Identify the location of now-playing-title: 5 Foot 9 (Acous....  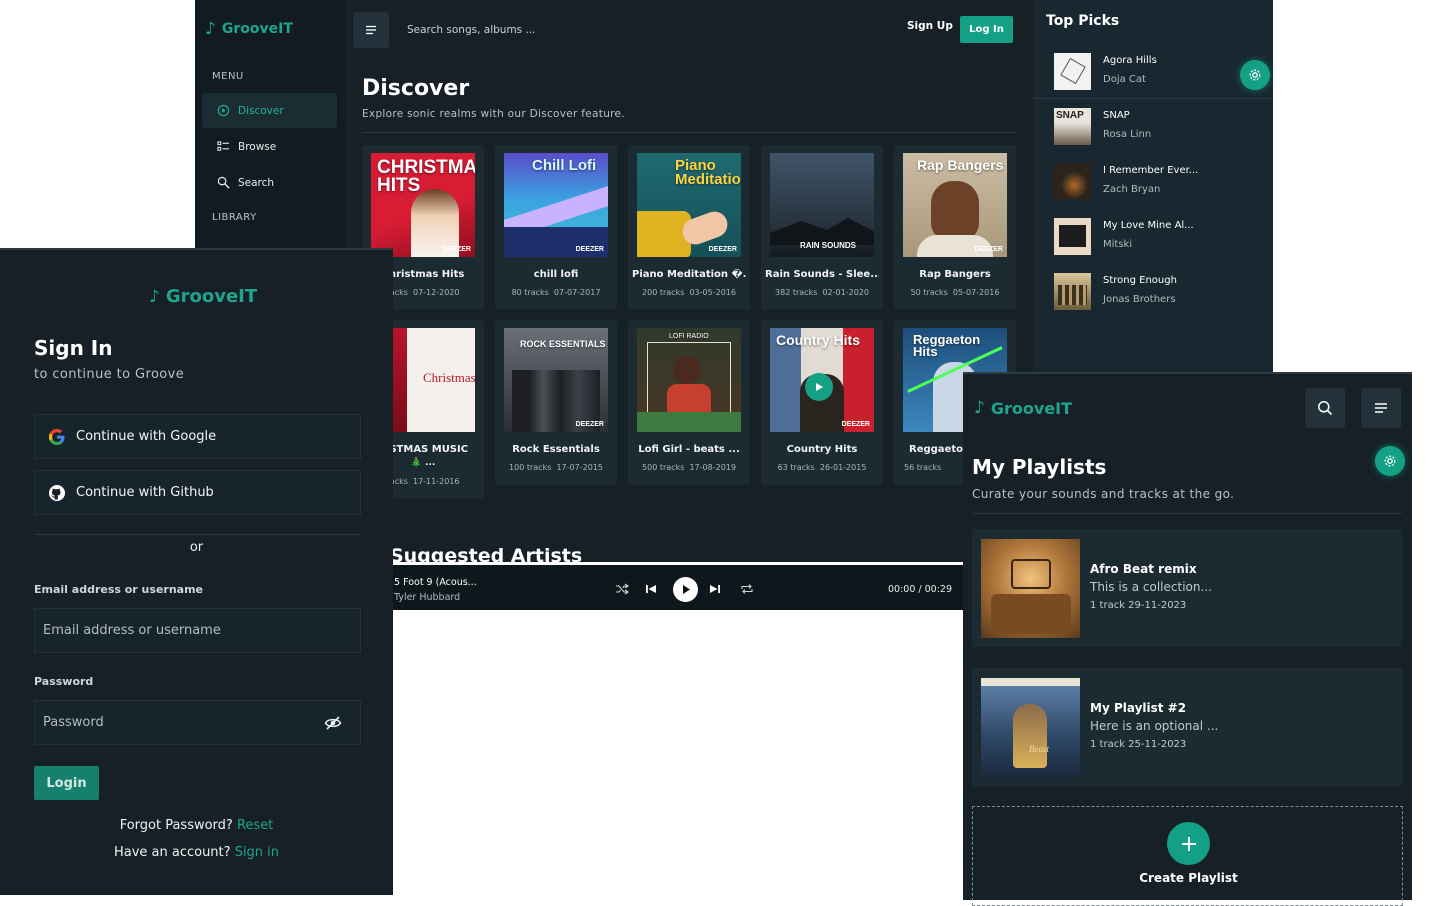
(435, 582).